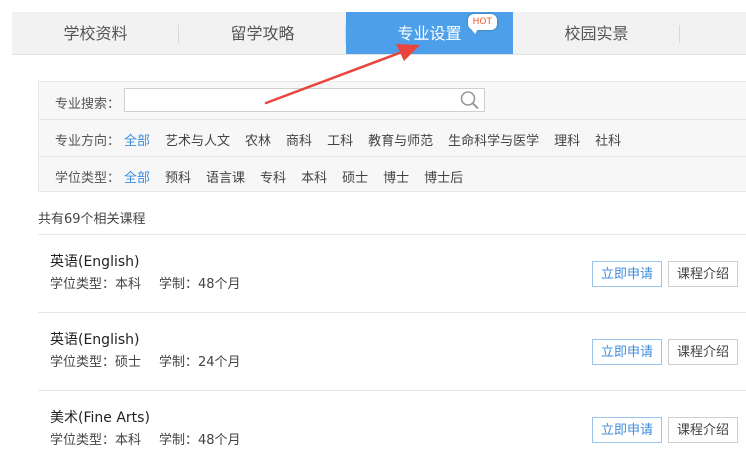  What do you see at coordinates (178, 176) in the screenshot?
I see `degree-option: 预科` at bounding box center [178, 176].